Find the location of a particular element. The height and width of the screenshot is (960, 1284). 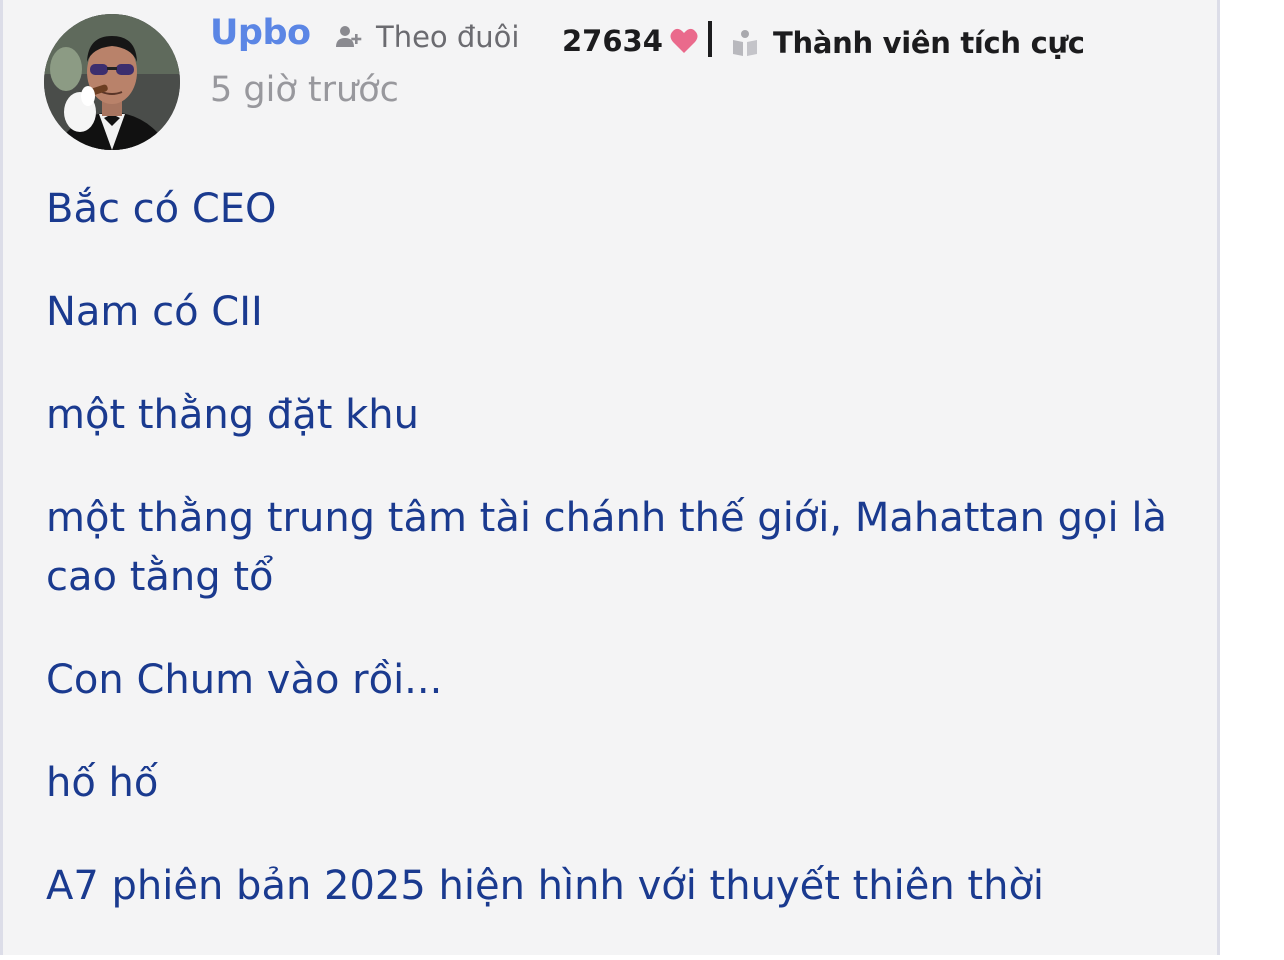

badge-icon is located at coordinates (745, 43).